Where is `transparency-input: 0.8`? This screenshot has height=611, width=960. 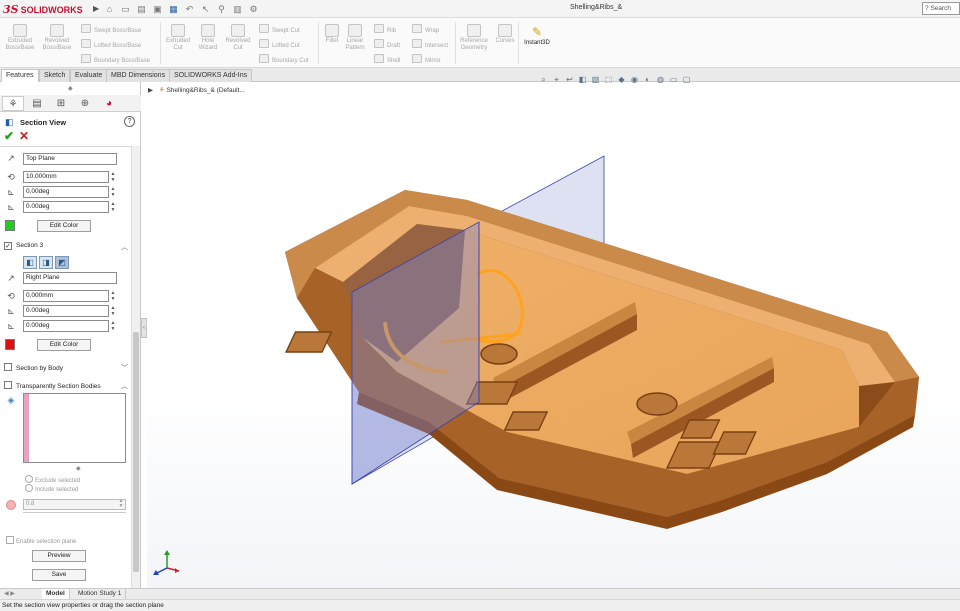
transparency-input: 0.8 is located at coordinates (74, 504).